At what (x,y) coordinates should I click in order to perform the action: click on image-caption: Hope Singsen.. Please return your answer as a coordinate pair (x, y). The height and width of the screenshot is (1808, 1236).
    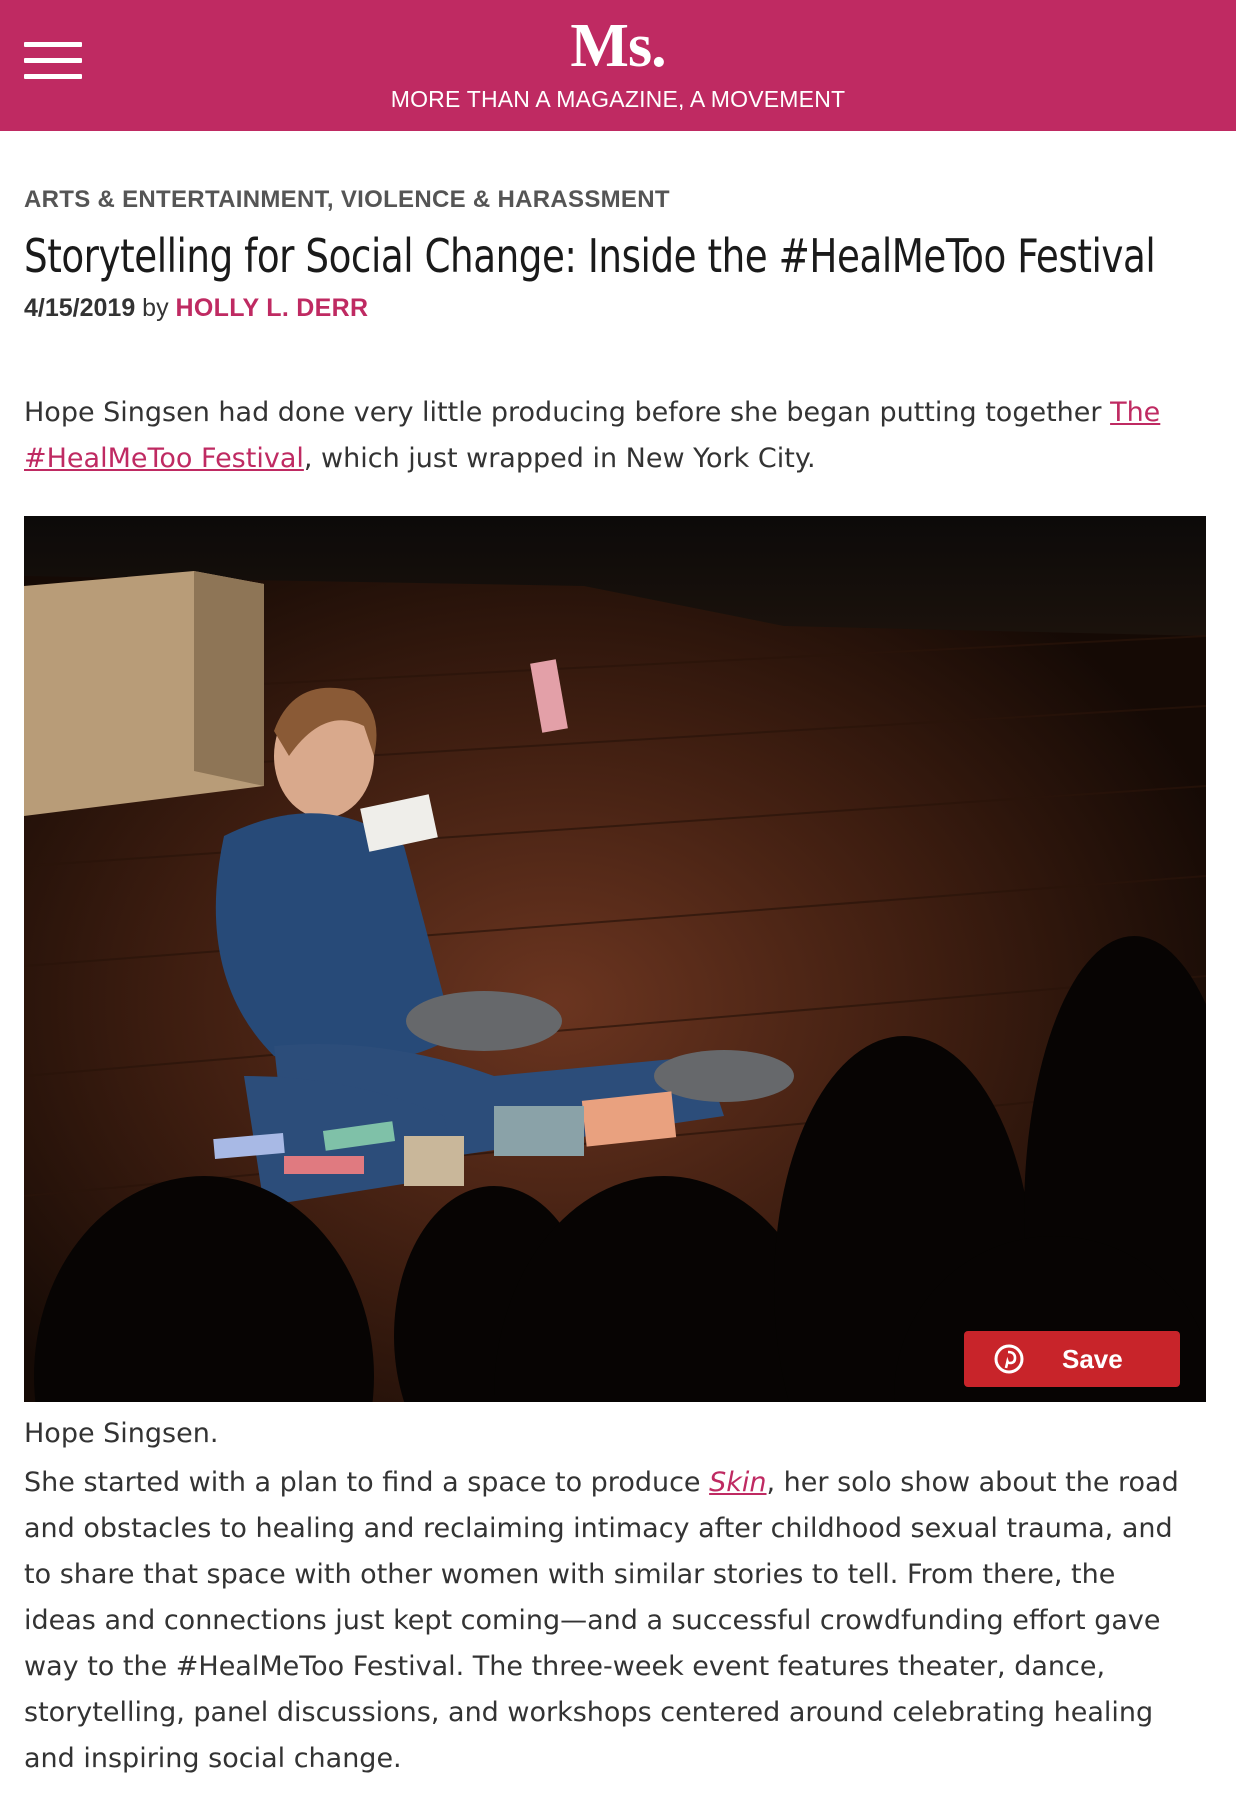
    Looking at the image, I should click on (121, 1433).